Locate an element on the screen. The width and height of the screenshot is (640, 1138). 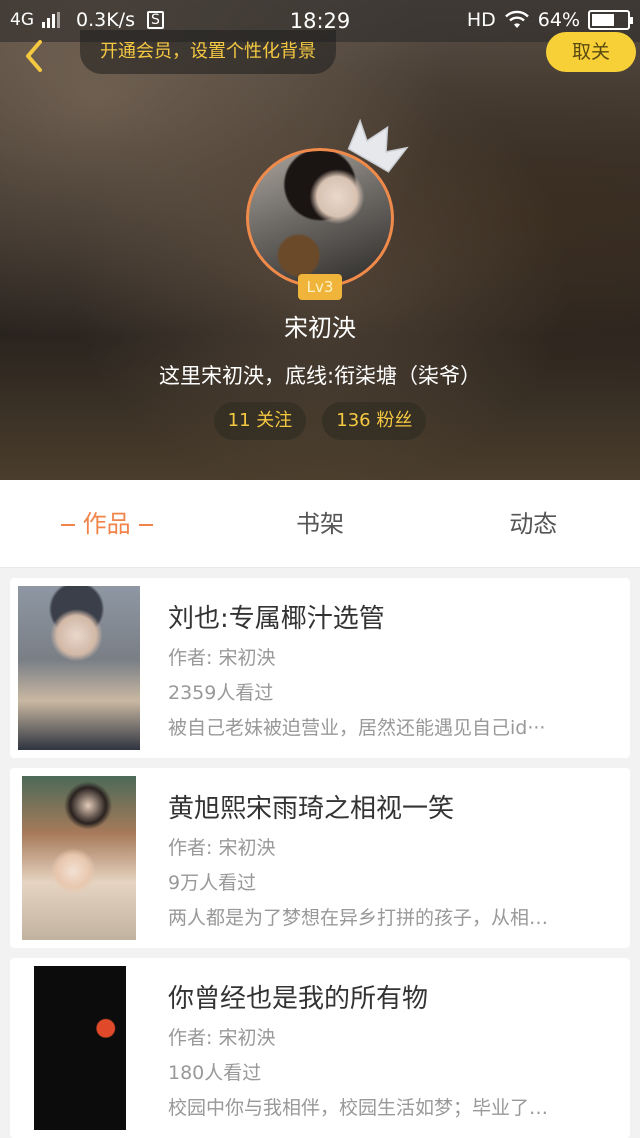
vip-banner-text: 开通会员，设置个性化背景 is located at coordinates (208, 51).